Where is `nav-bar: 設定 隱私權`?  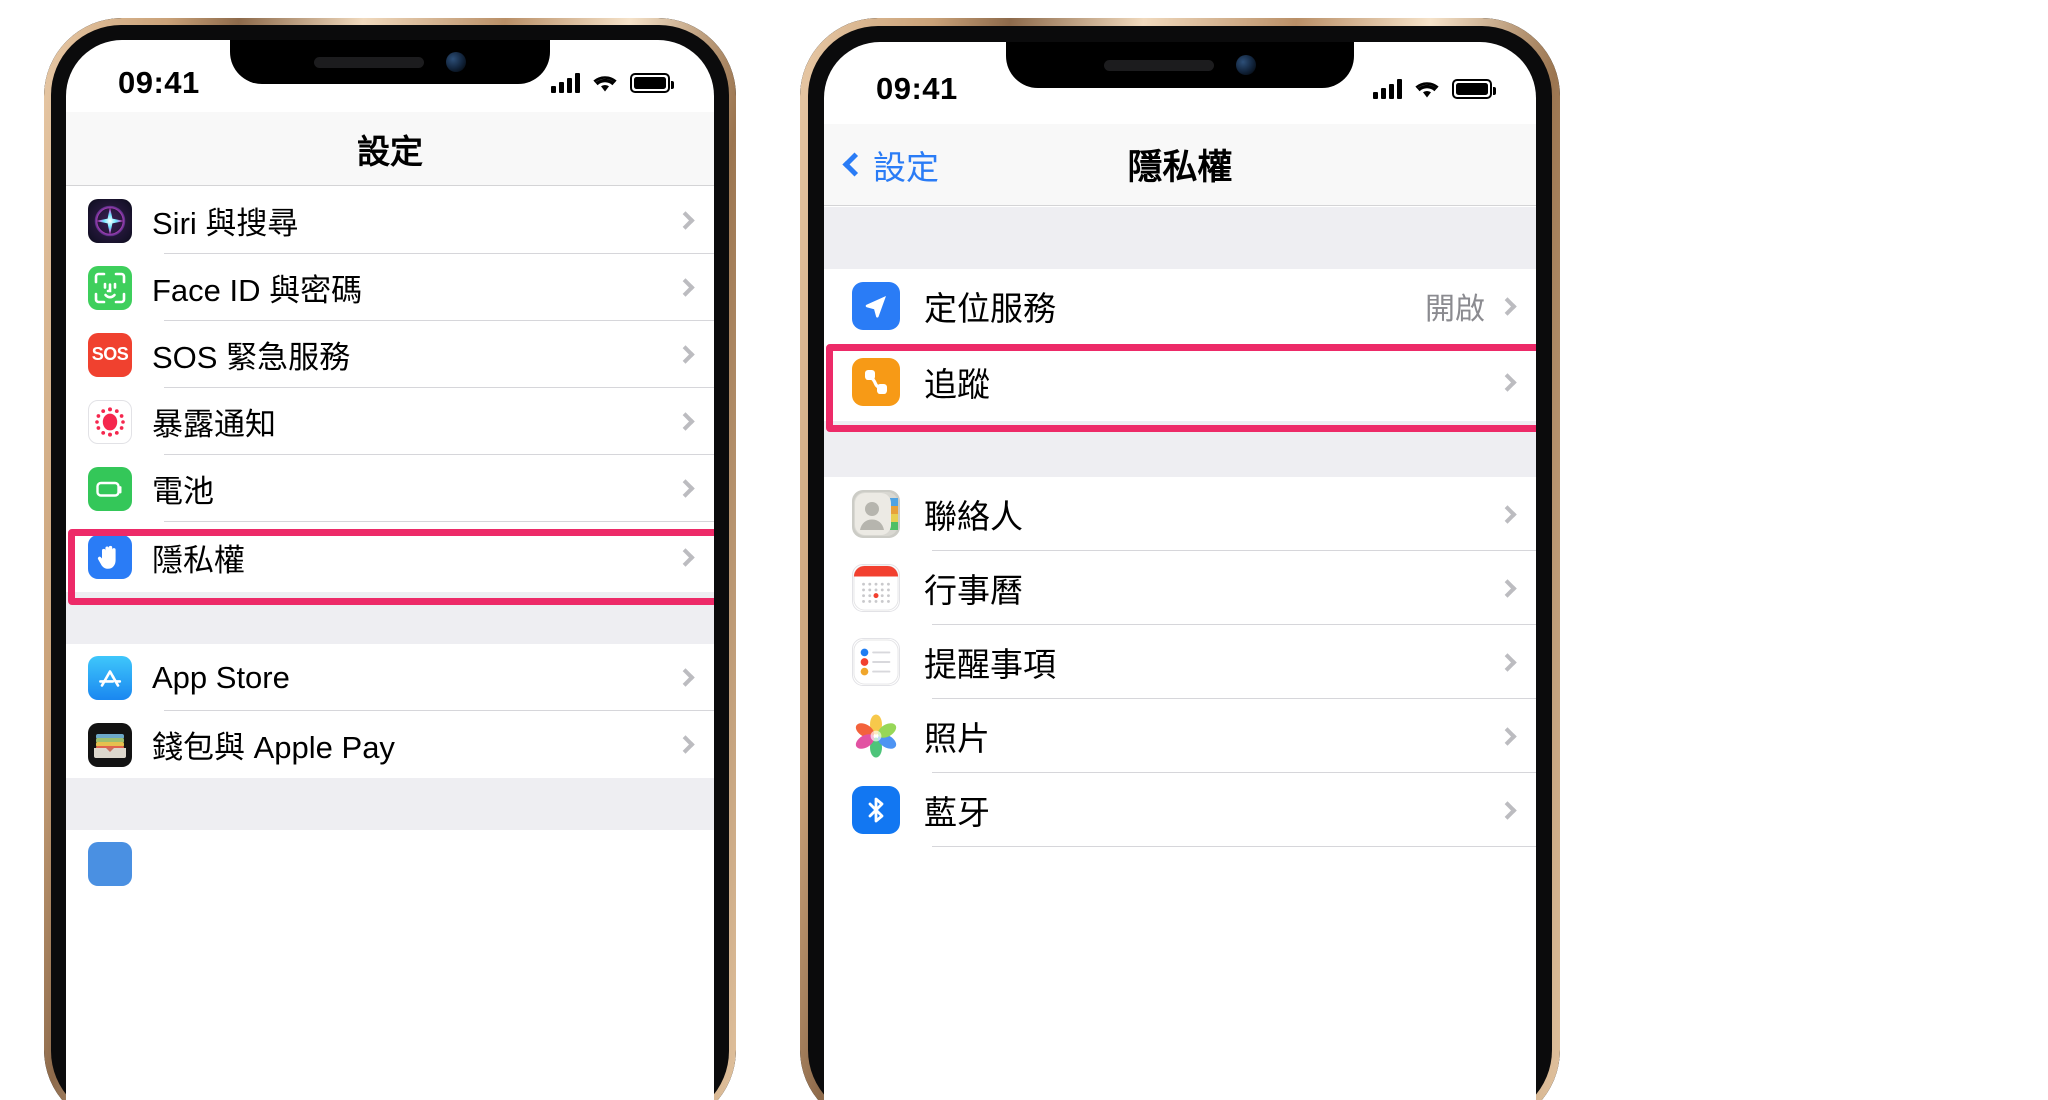 nav-bar: 設定 隱私權 is located at coordinates (1180, 165).